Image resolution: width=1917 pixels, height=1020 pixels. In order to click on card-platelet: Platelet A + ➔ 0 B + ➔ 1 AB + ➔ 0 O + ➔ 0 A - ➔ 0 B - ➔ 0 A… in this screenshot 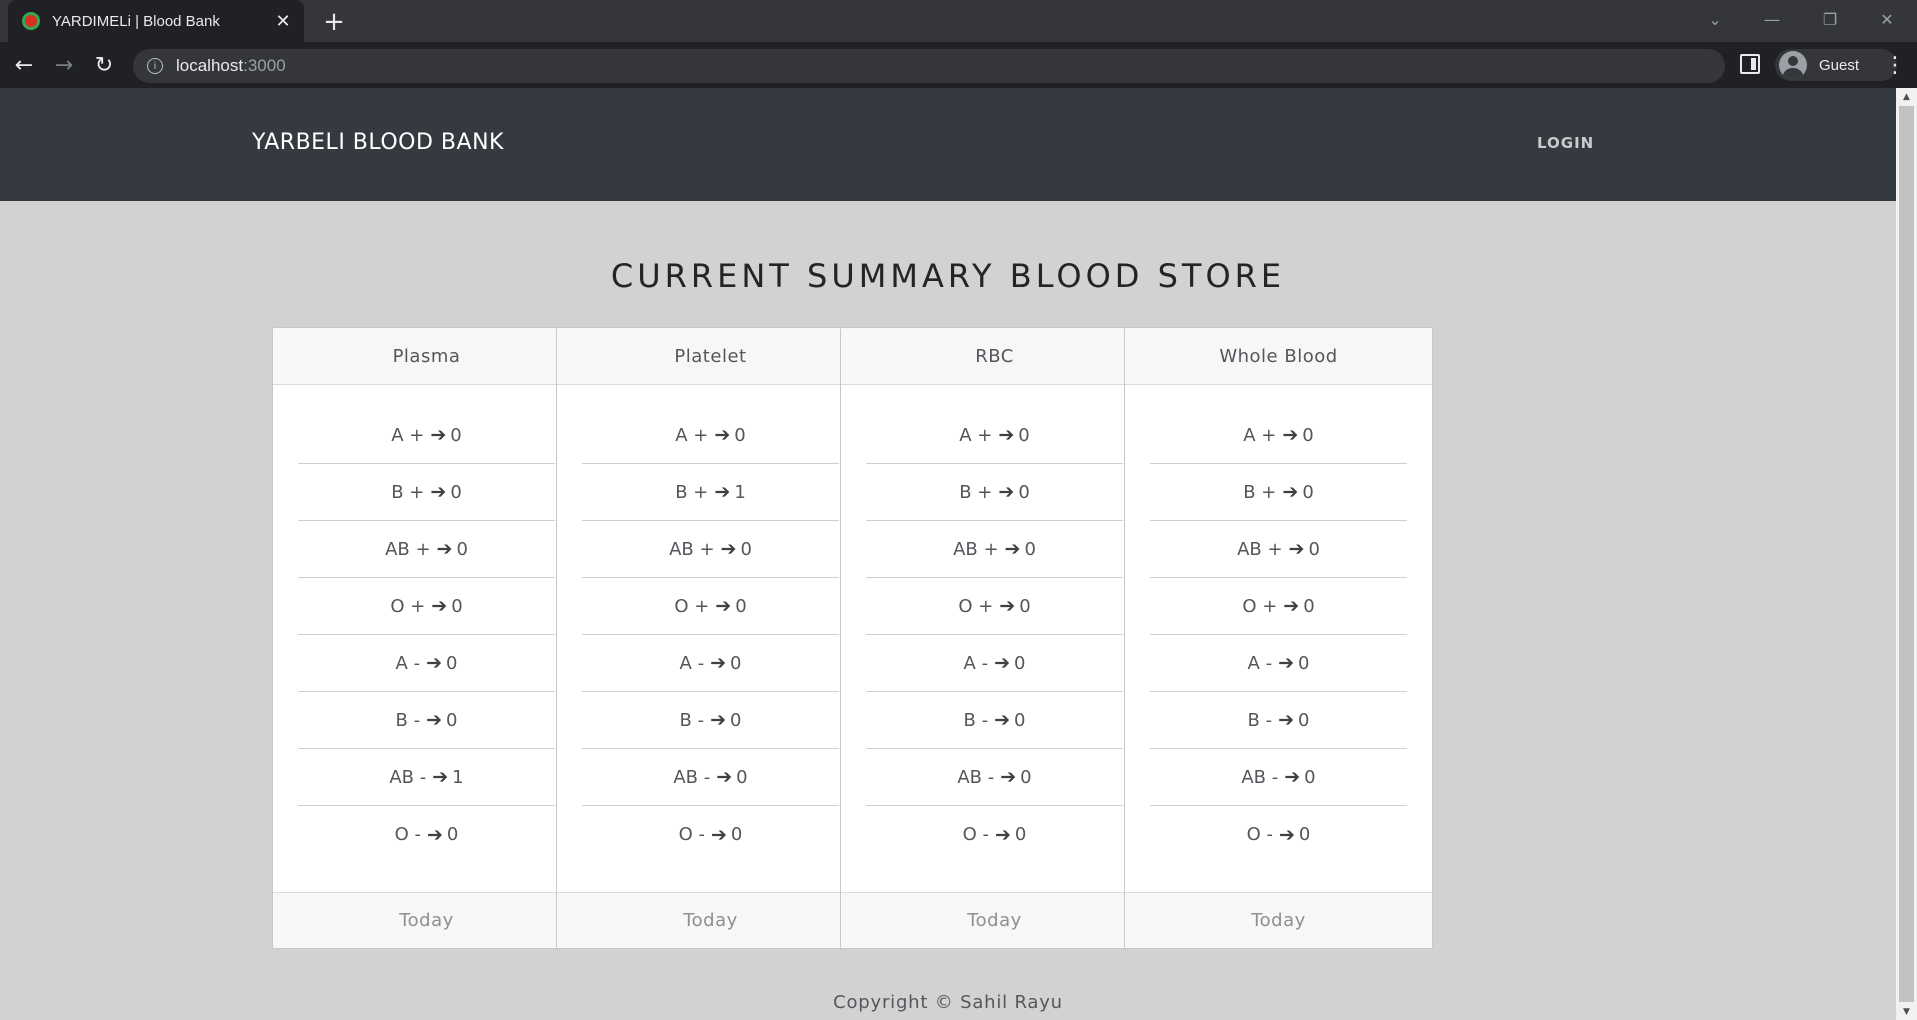, I will do `click(710, 638)`.